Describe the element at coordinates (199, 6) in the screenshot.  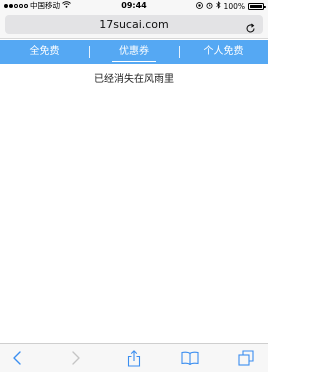
I see `location-icon` at that location.